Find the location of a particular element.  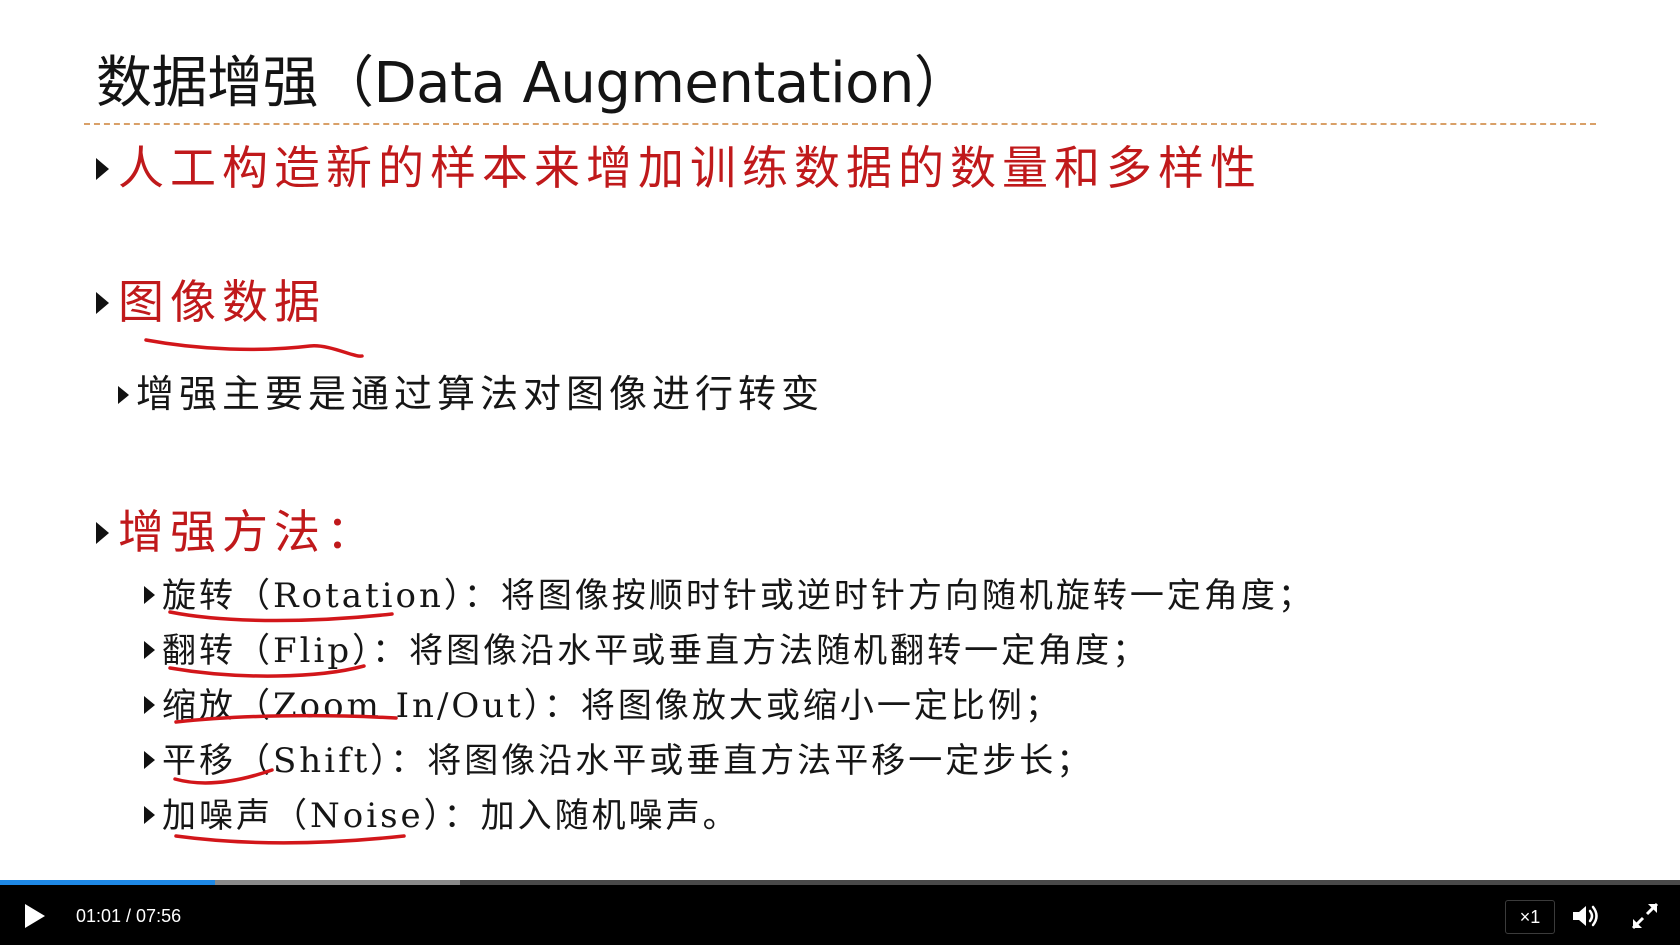

volume-icon is located at coordinates (1585, 916).